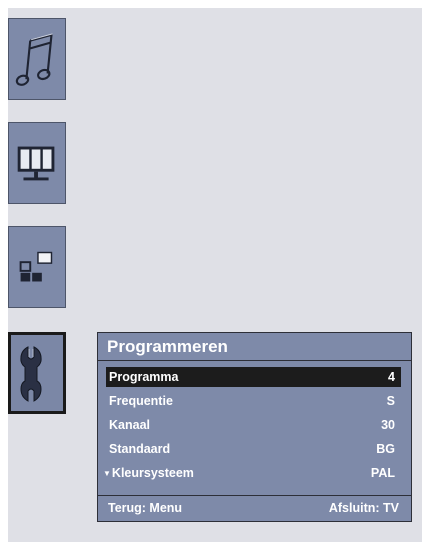 Image resolution: width=430 pixels, height=549 pixels. Describe the element at coordinates (253, 377) in the screenshot. I see `menu-row-programma: Programma 4` at that location.